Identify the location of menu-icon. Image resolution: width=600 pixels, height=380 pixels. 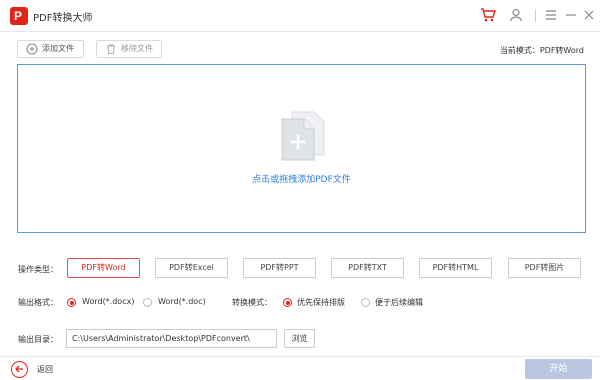
(551, 15).